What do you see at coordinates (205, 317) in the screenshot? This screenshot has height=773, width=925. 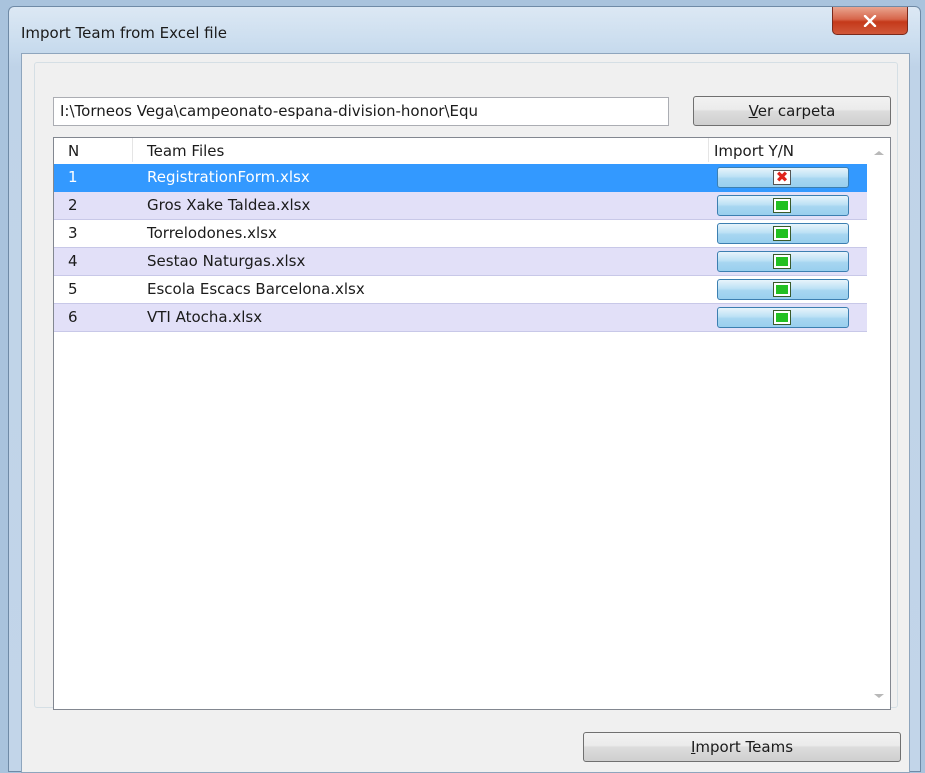 I see `team-file-name: VTI Atocha.xlsx` at bounding box center [205, 317].